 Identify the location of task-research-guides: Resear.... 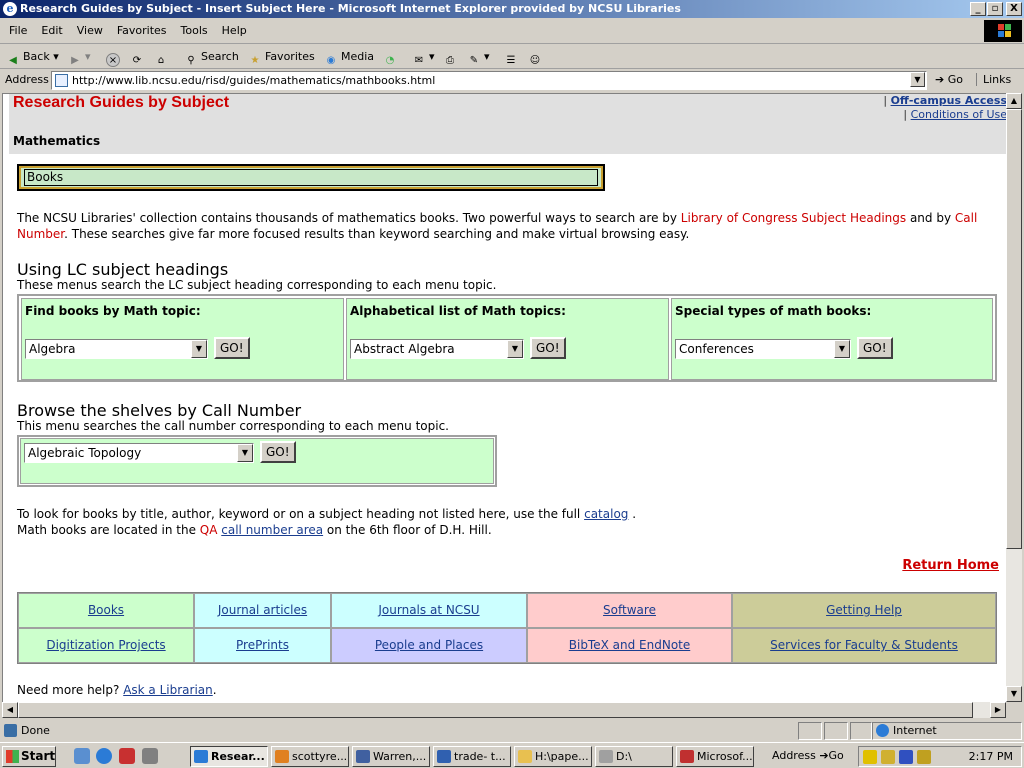
(229, 756).